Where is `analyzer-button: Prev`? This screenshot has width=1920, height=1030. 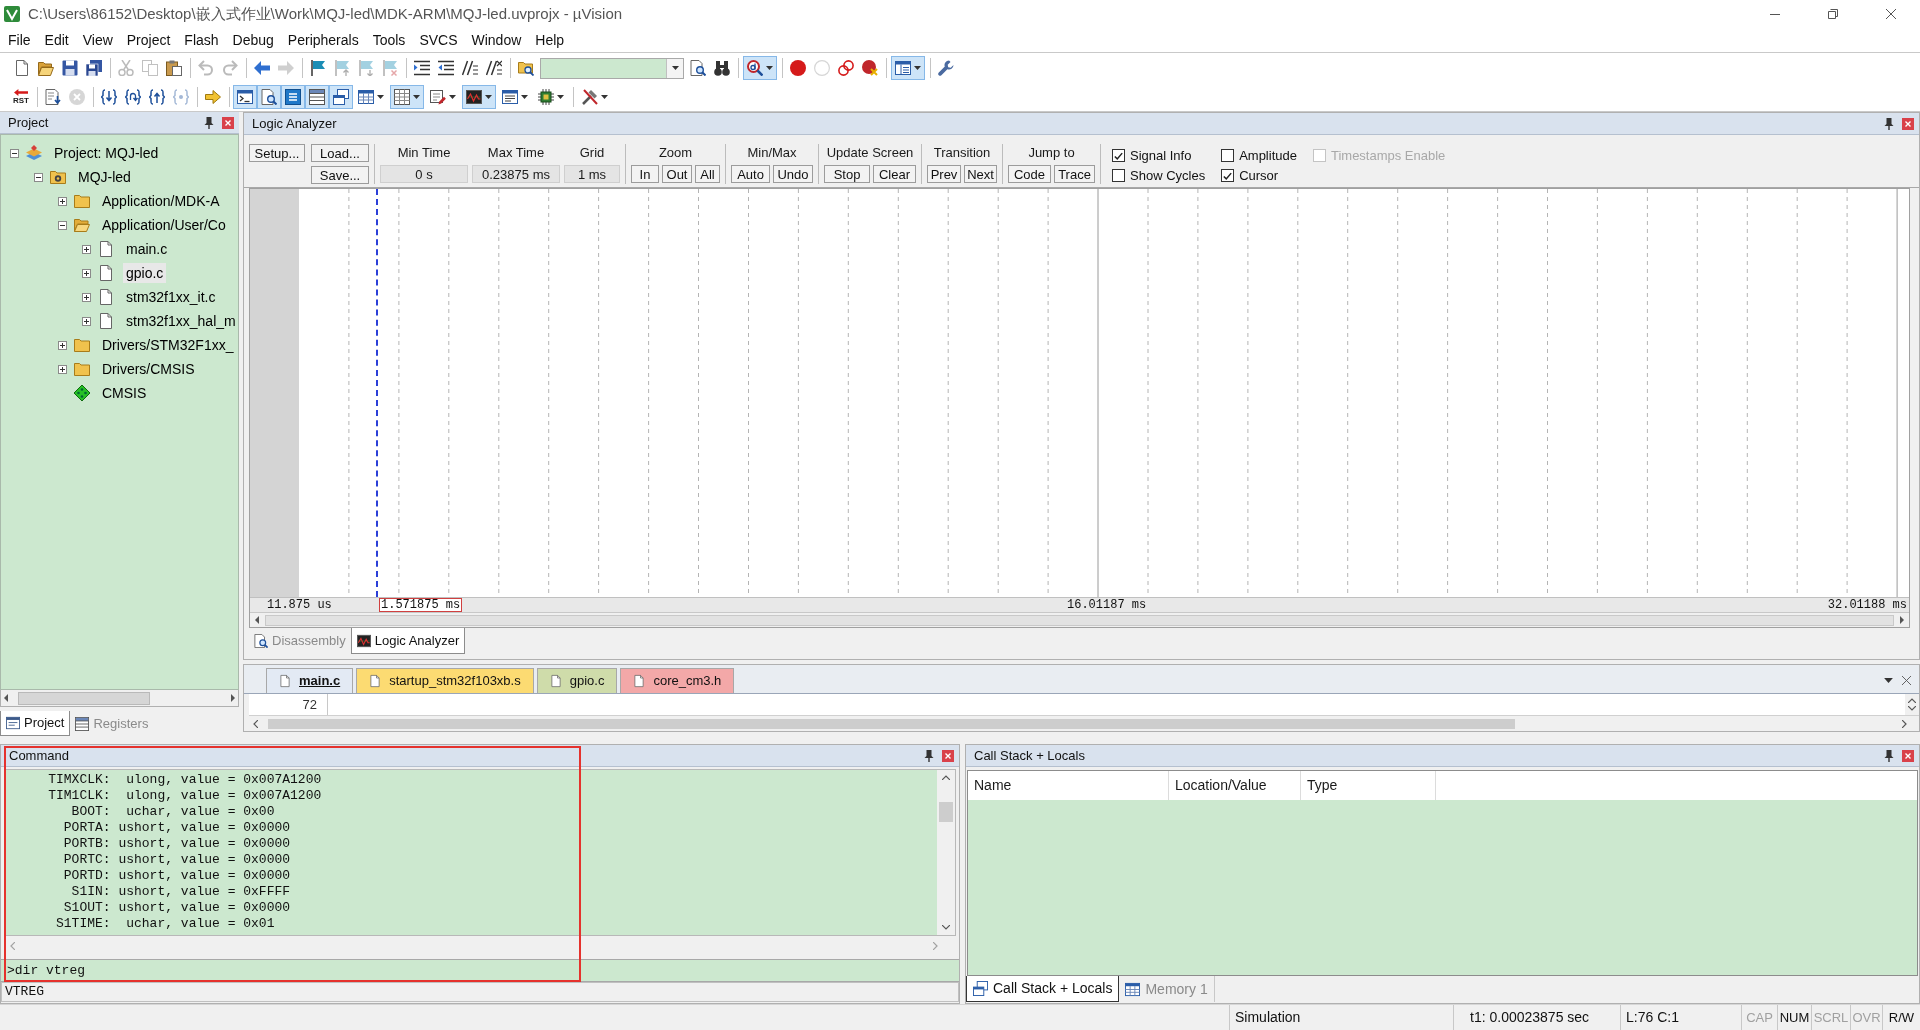
analyzer-button: Prev is located at coordinates (944, 174).